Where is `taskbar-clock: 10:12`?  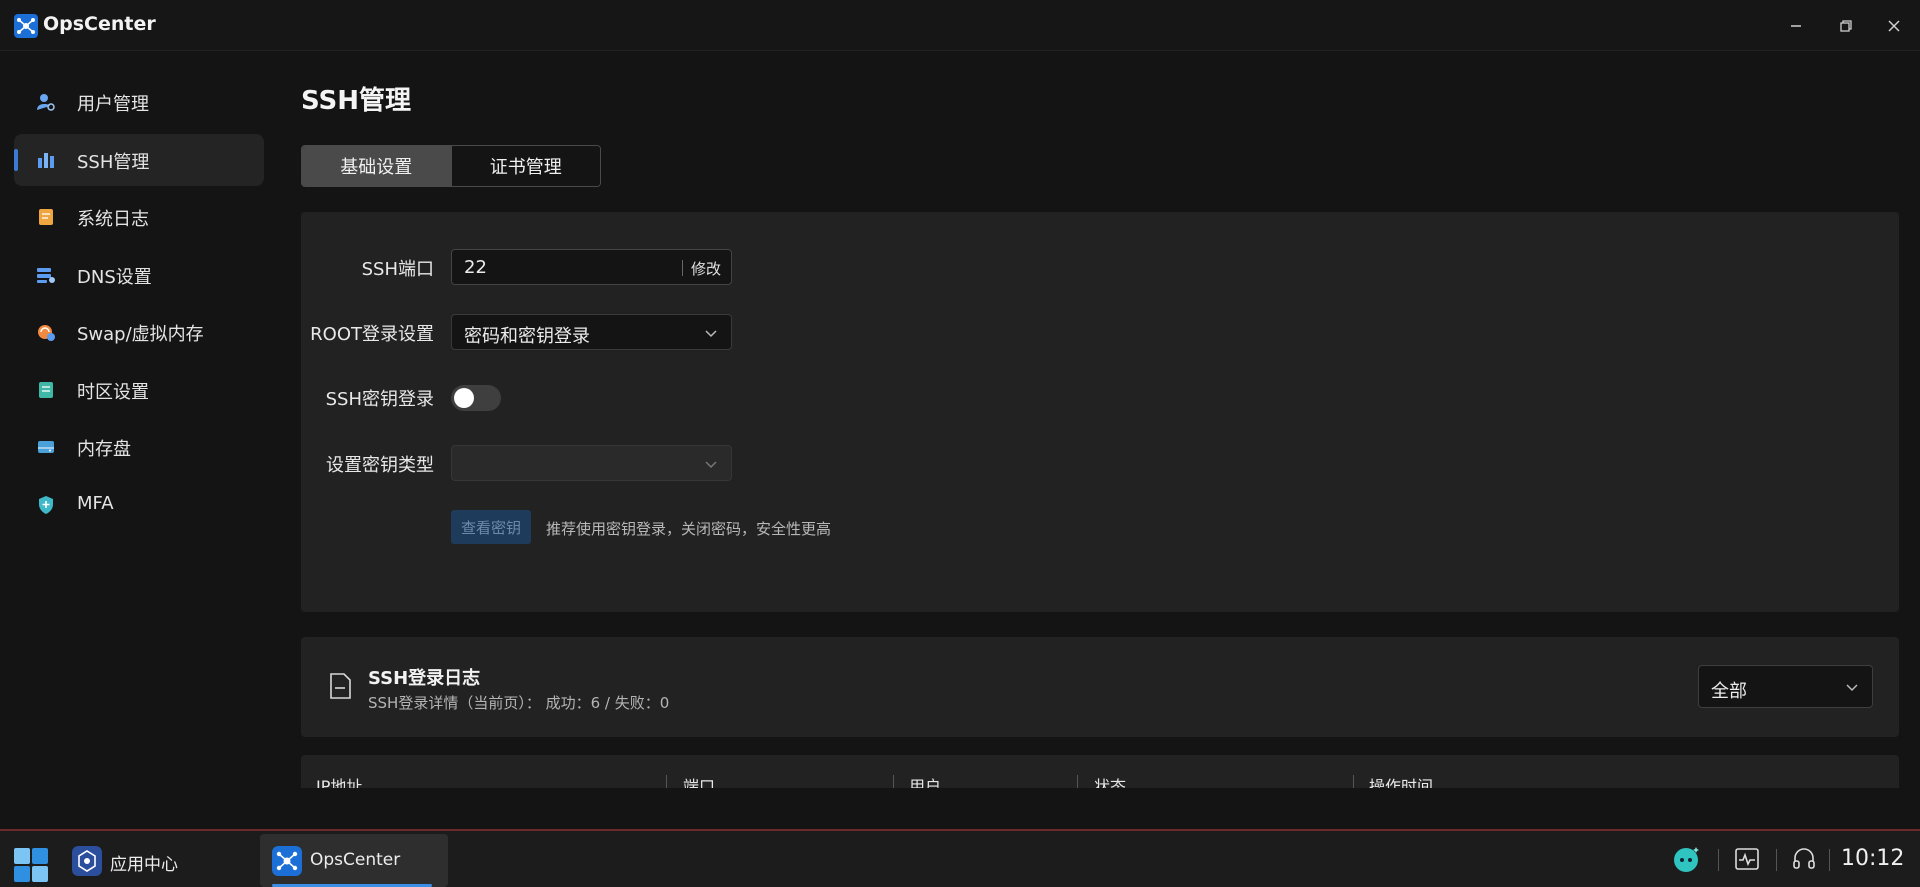
taskbar-clock: 10:12 is located at coordinates (1872, 858).